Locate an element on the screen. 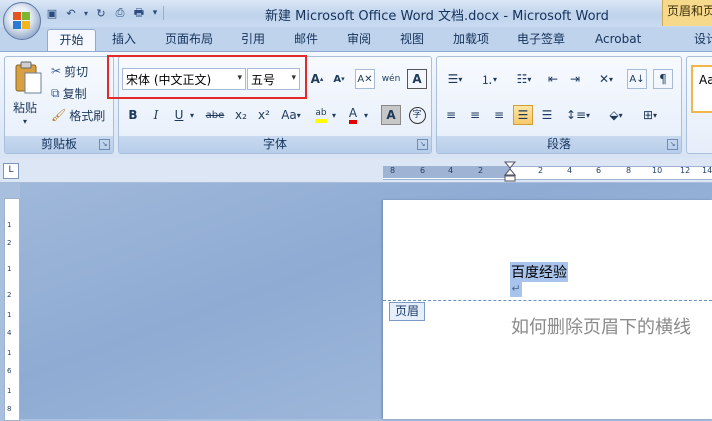  justify-icon: ☰ is located at coordinates (523, 115).